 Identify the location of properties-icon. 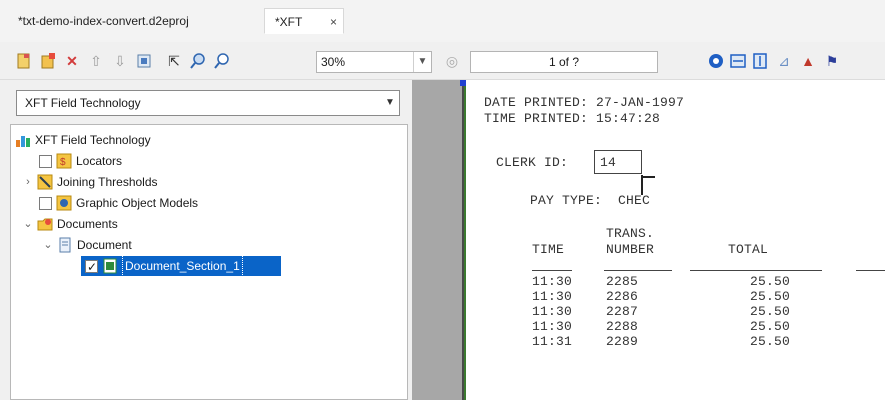
(144, 61).